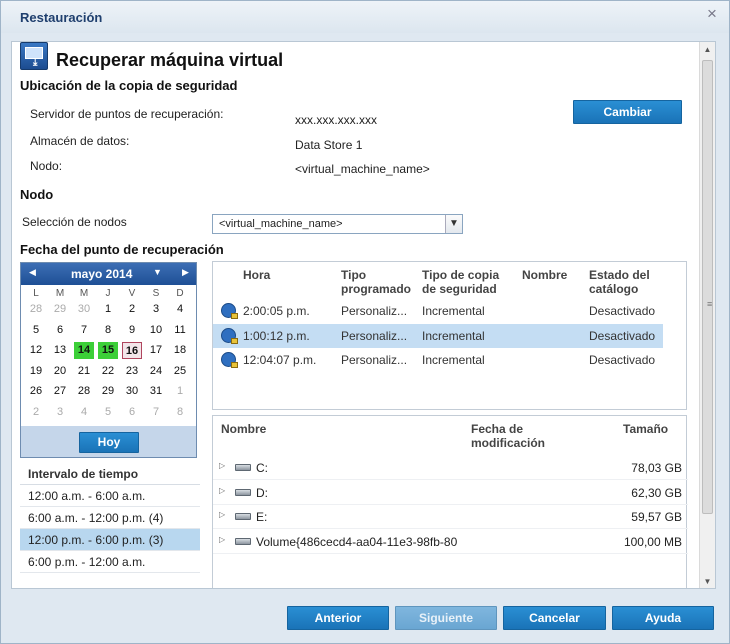 The image size is (730, 644). Describe the element at coordinates (656, 492) in the screenshot. I see `tree-row-size: 62,30 GB` at that location.